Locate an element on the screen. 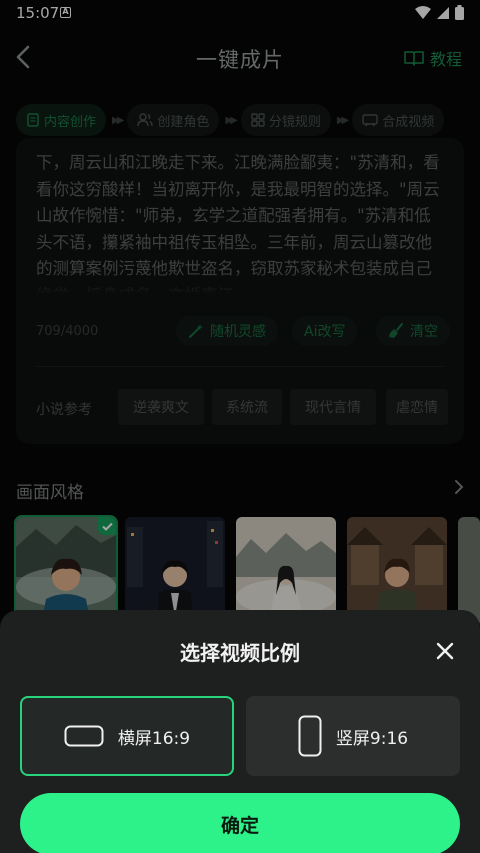  close-icon is located at coordinates (445, 651).